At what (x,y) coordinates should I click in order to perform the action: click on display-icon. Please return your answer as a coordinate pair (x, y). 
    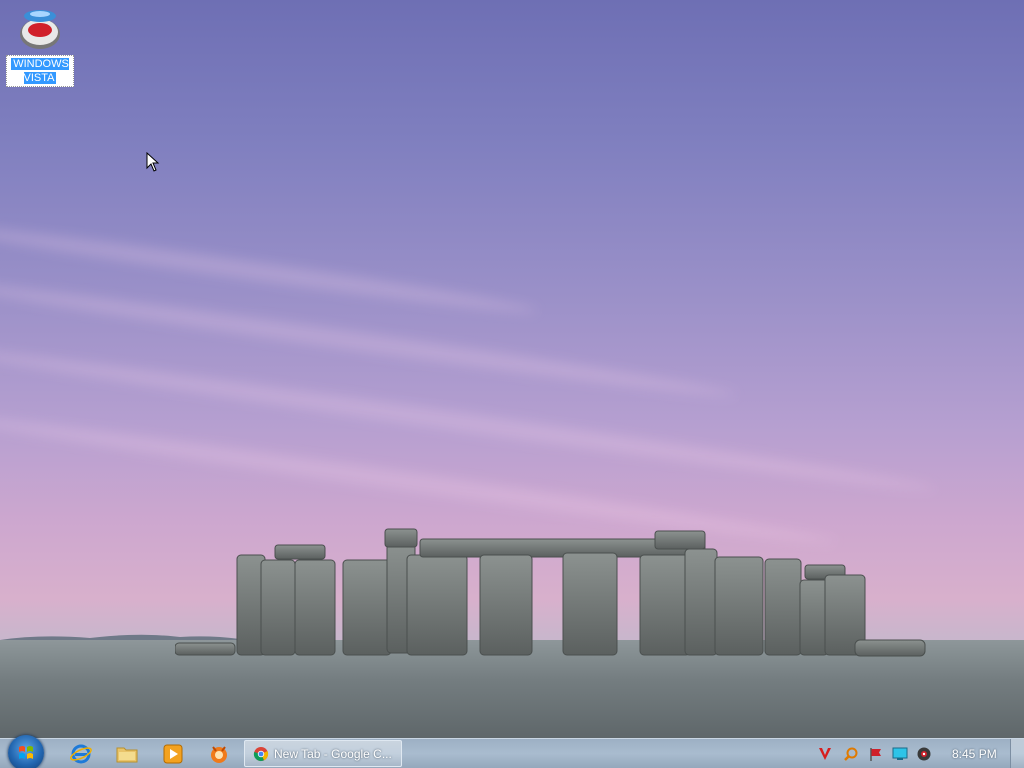
    Looking at the image, I should click on (900, 754).